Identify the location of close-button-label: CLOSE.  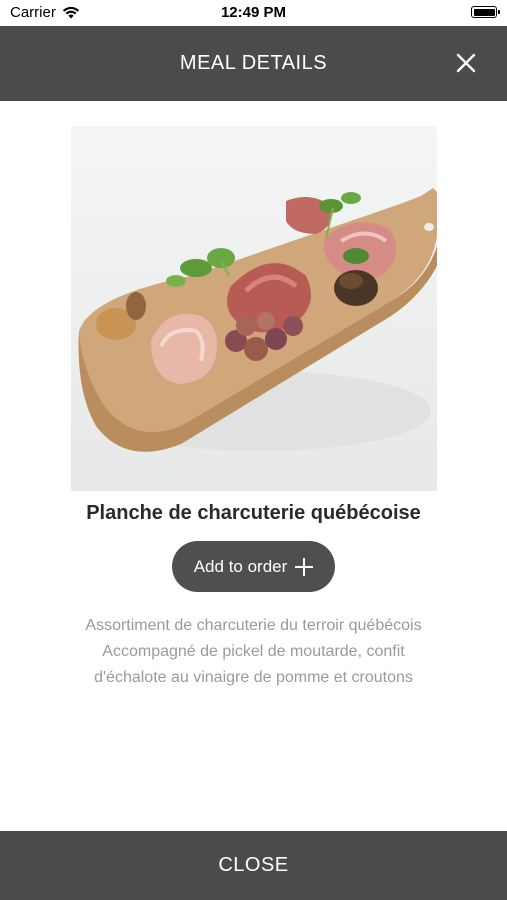
(253, 865).